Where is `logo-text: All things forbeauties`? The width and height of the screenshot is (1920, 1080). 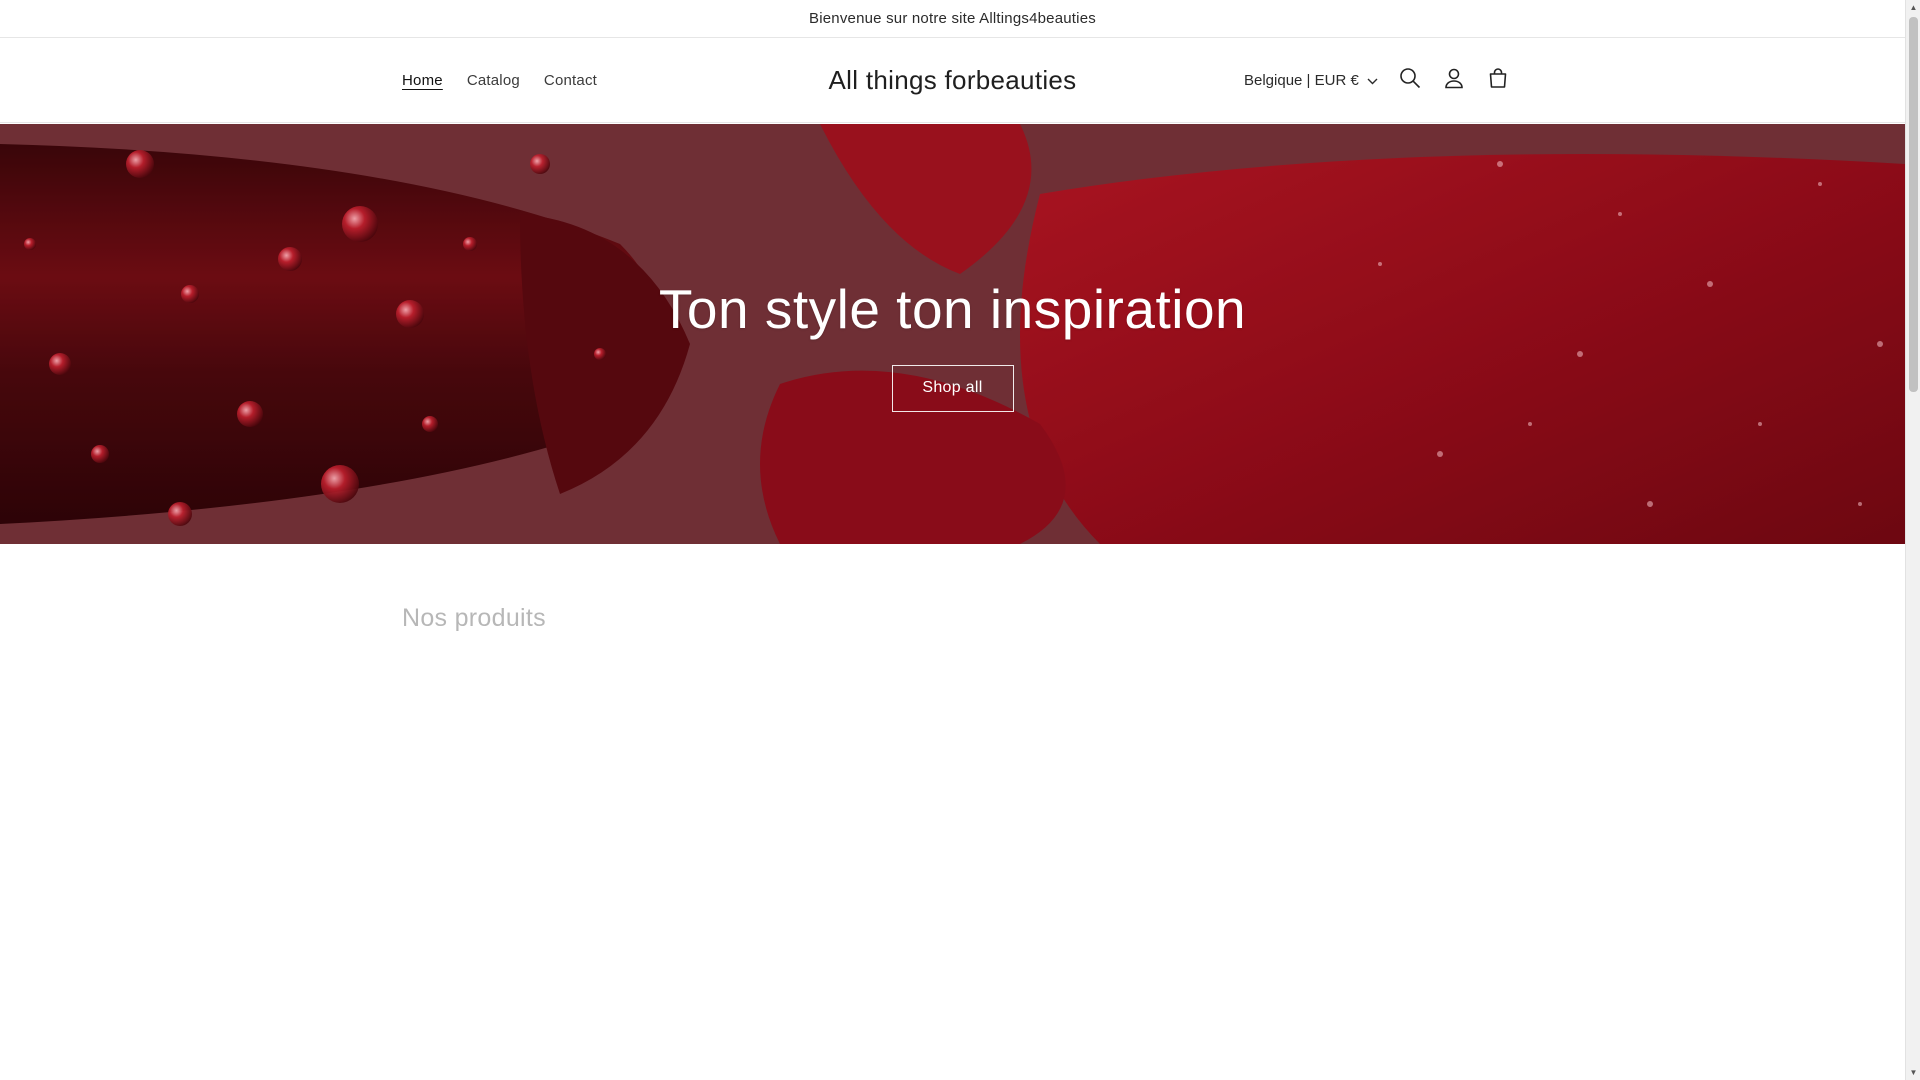 logo-text: All things forbeauties is located at coordinates (953, 80).